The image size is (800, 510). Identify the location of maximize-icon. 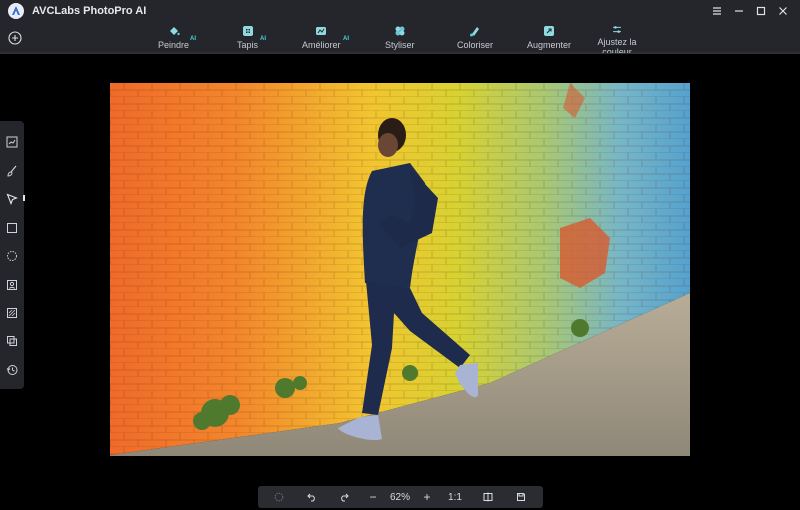
(761, 11).